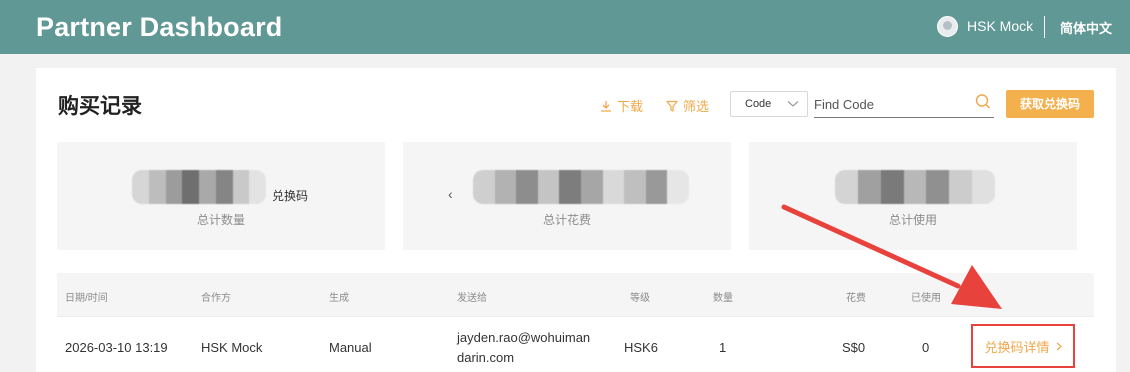  I want to click on stat-label: 总计使用, so click(912, 220).